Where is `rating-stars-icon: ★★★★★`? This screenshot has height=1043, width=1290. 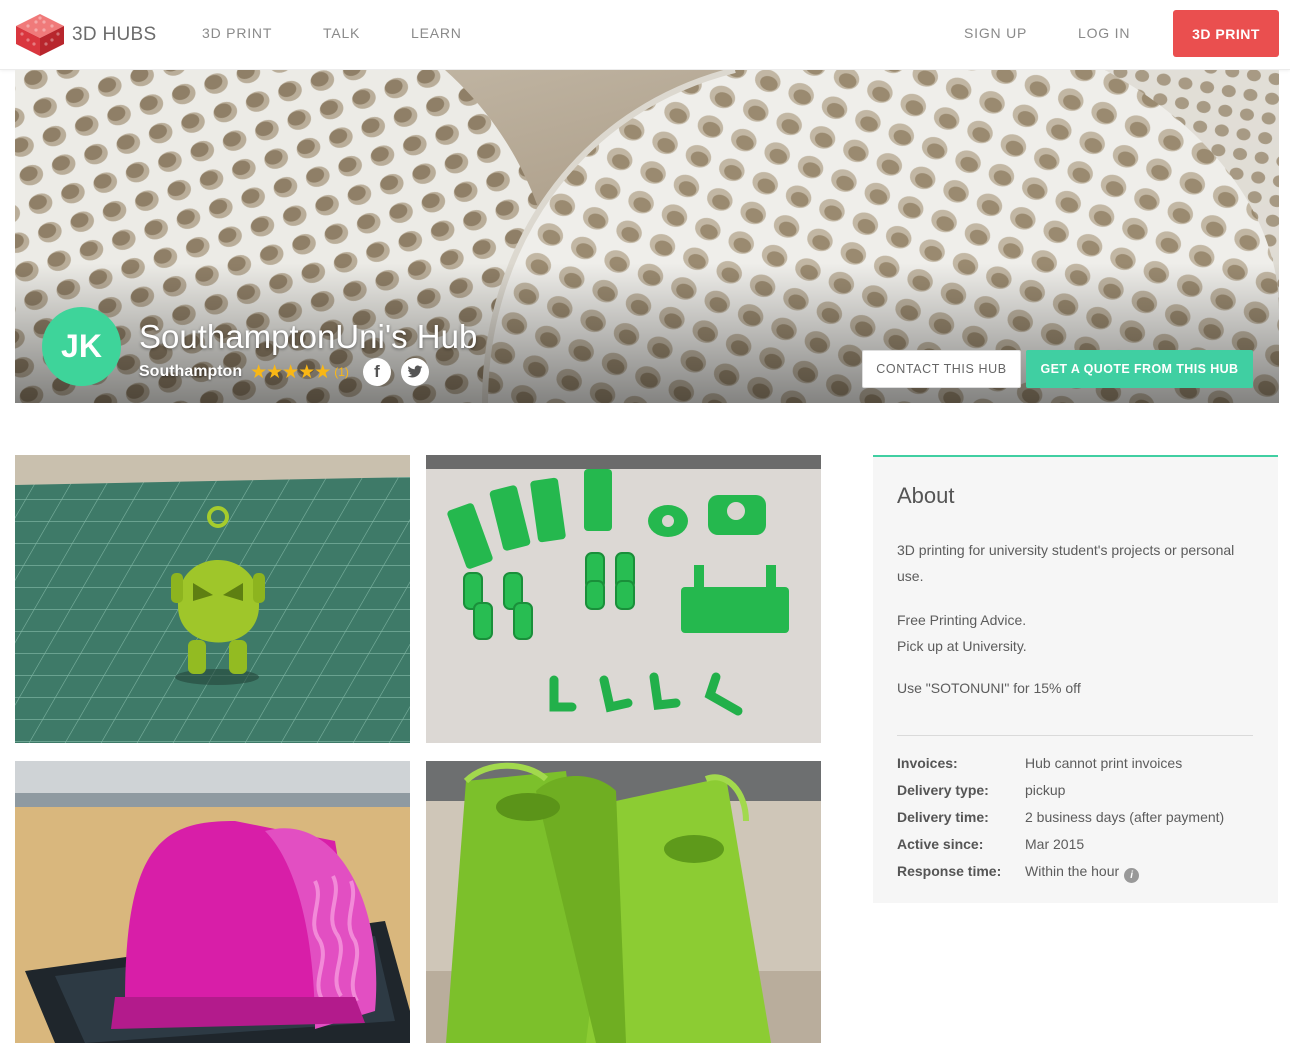 rating-stars-icon: ★★★★★ is located at coordinates (290, 372).